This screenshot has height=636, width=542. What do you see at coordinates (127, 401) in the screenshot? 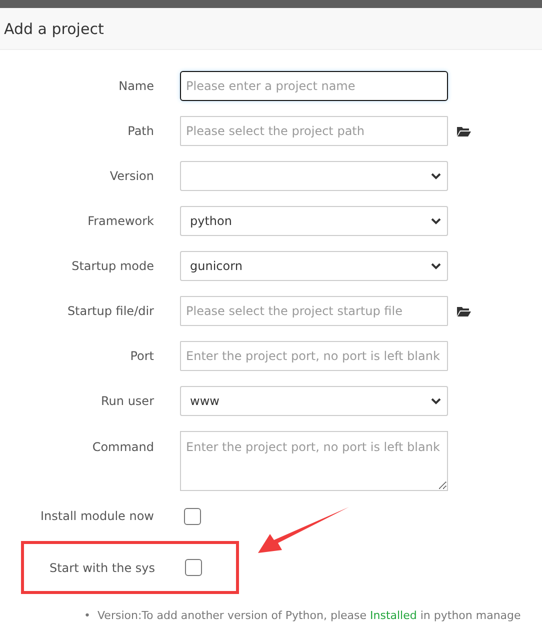
I see `field-label: Run user` at bounding box center [127, 401].